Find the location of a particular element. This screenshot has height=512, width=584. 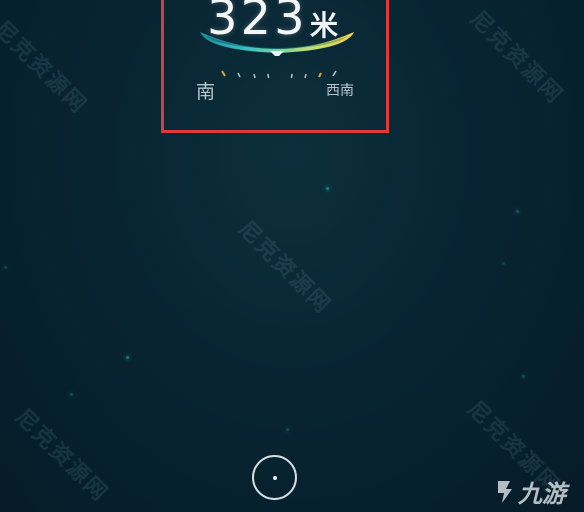

brand-logo: 九游 is located at coordinates (530, 491).